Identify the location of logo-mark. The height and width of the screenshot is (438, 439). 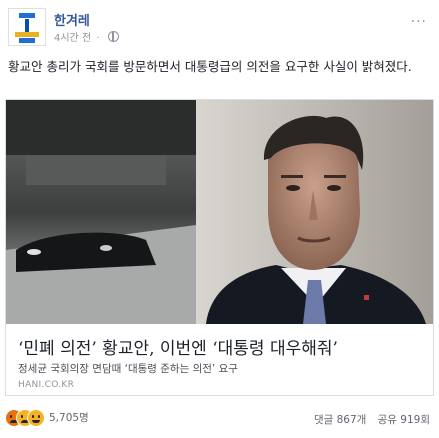
(27, 15).